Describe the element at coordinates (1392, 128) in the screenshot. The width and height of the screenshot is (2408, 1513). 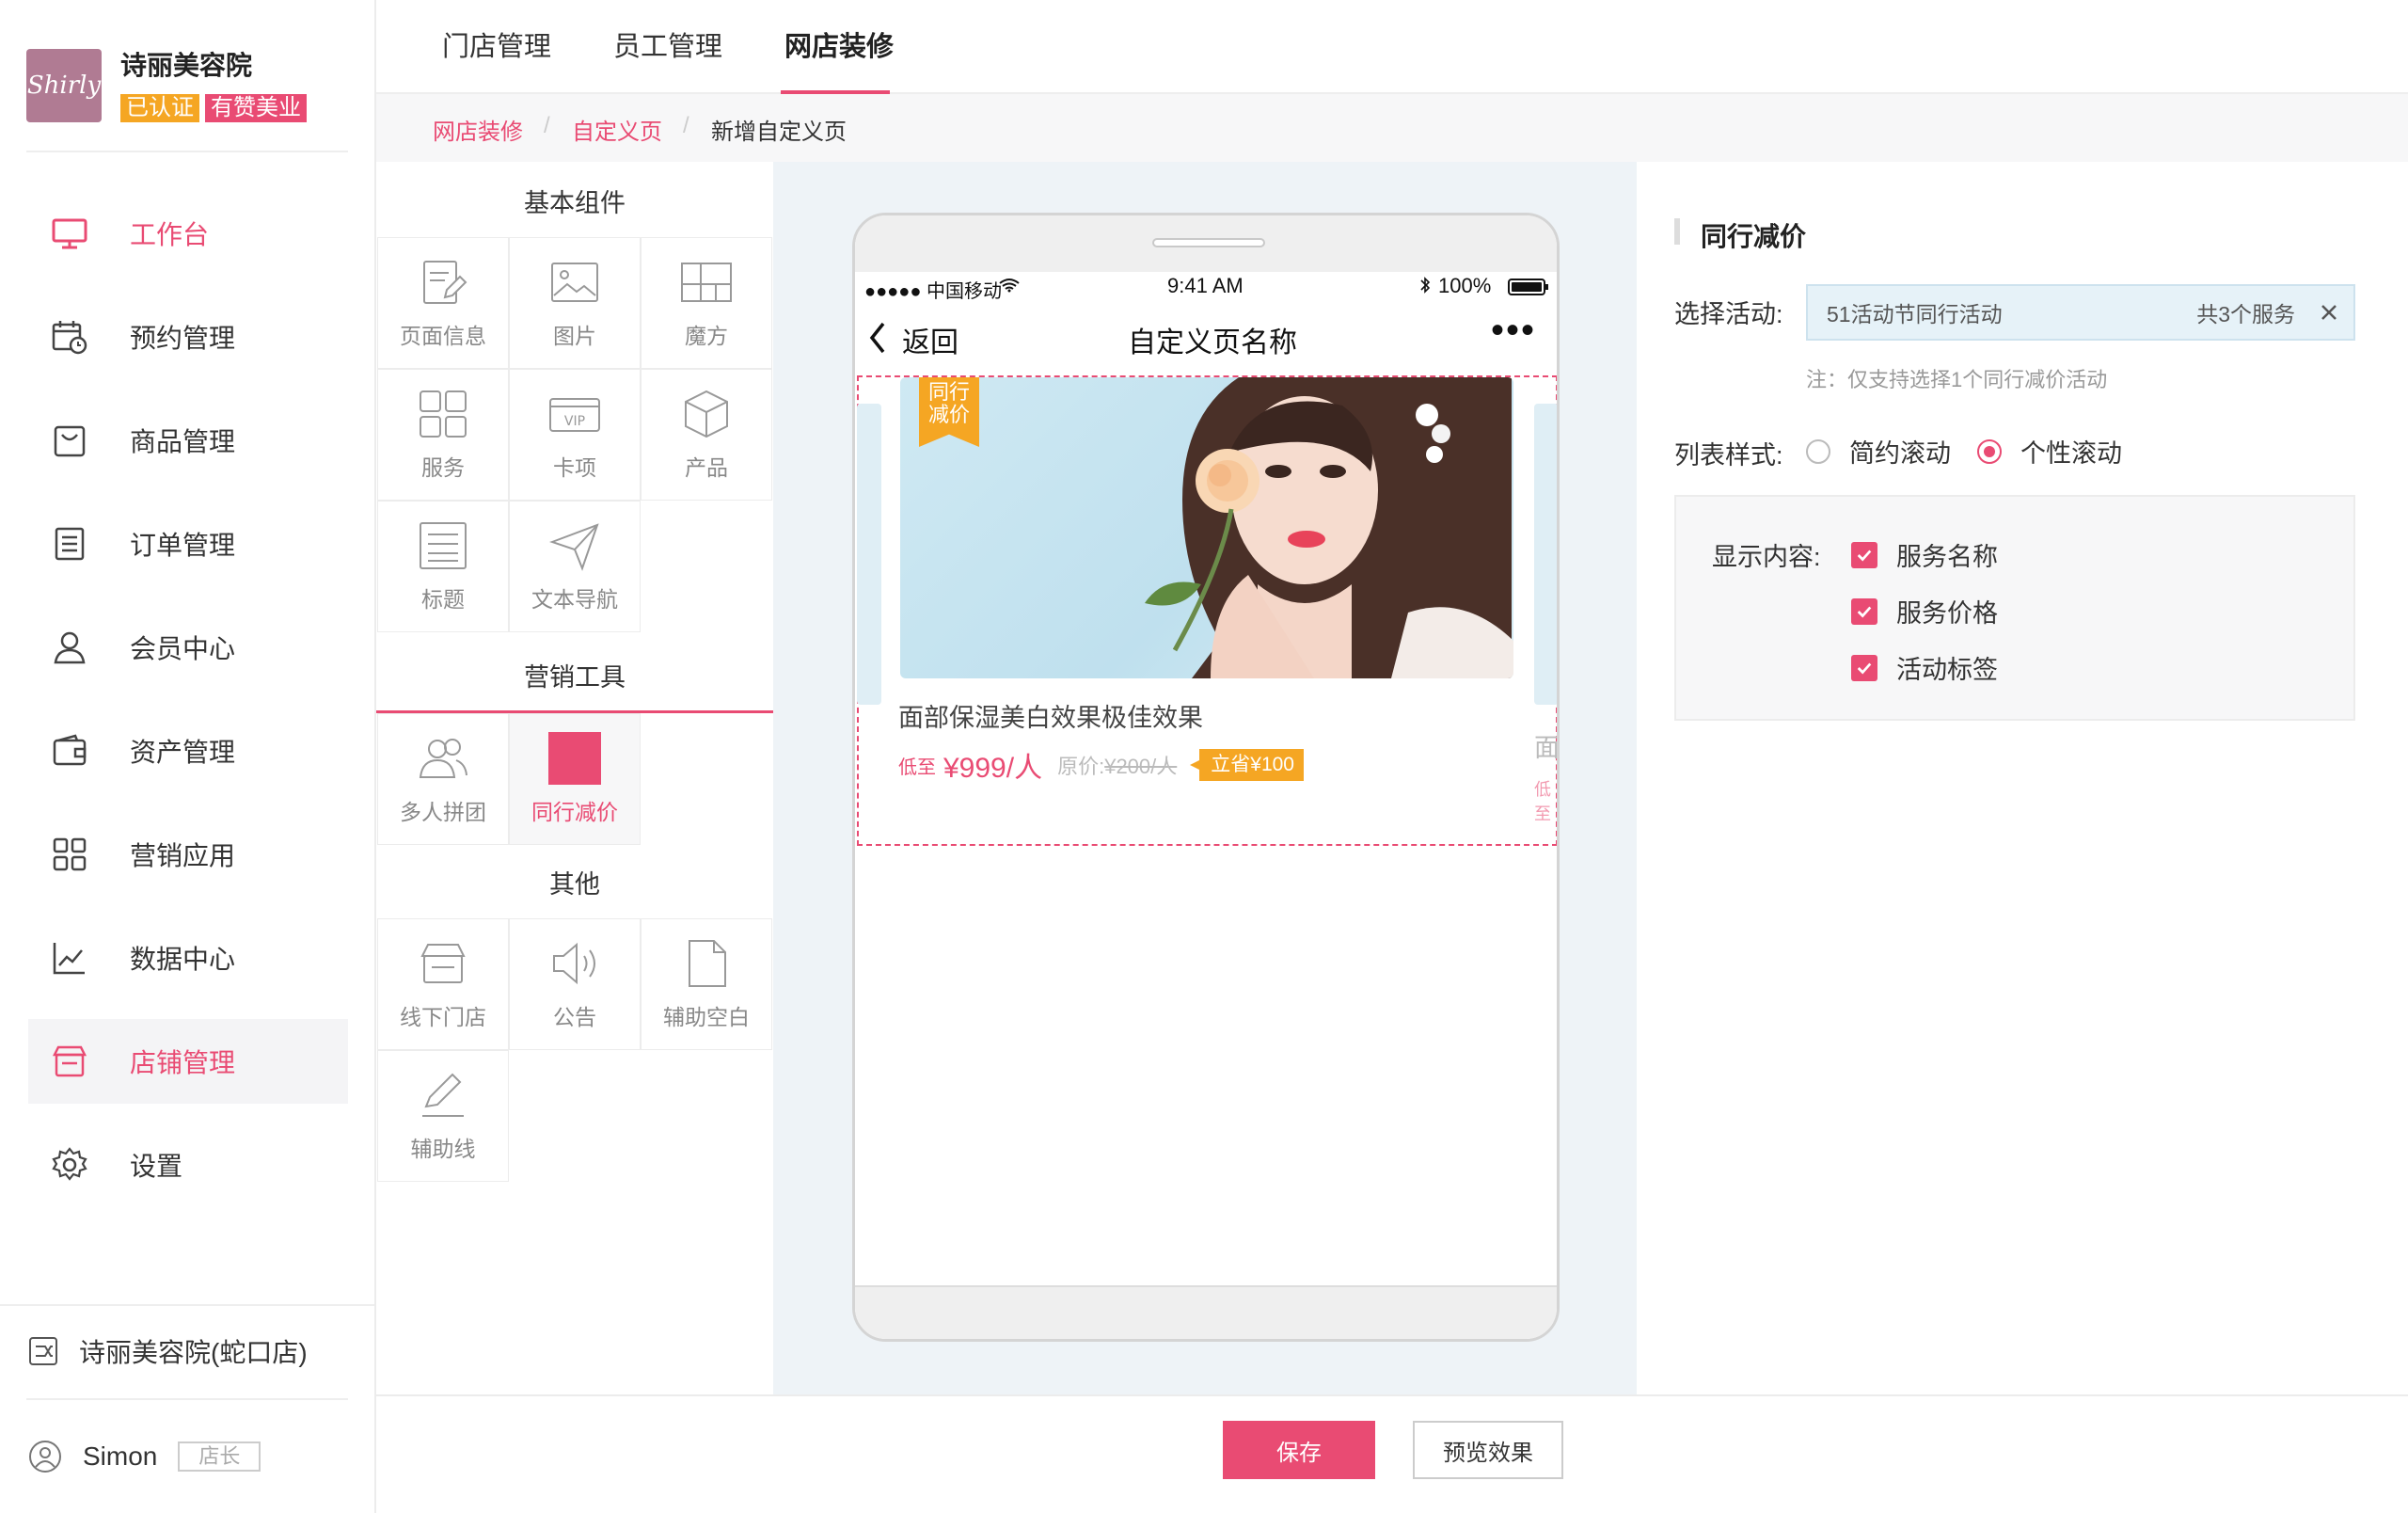
I see `breadcrumb` at that location.